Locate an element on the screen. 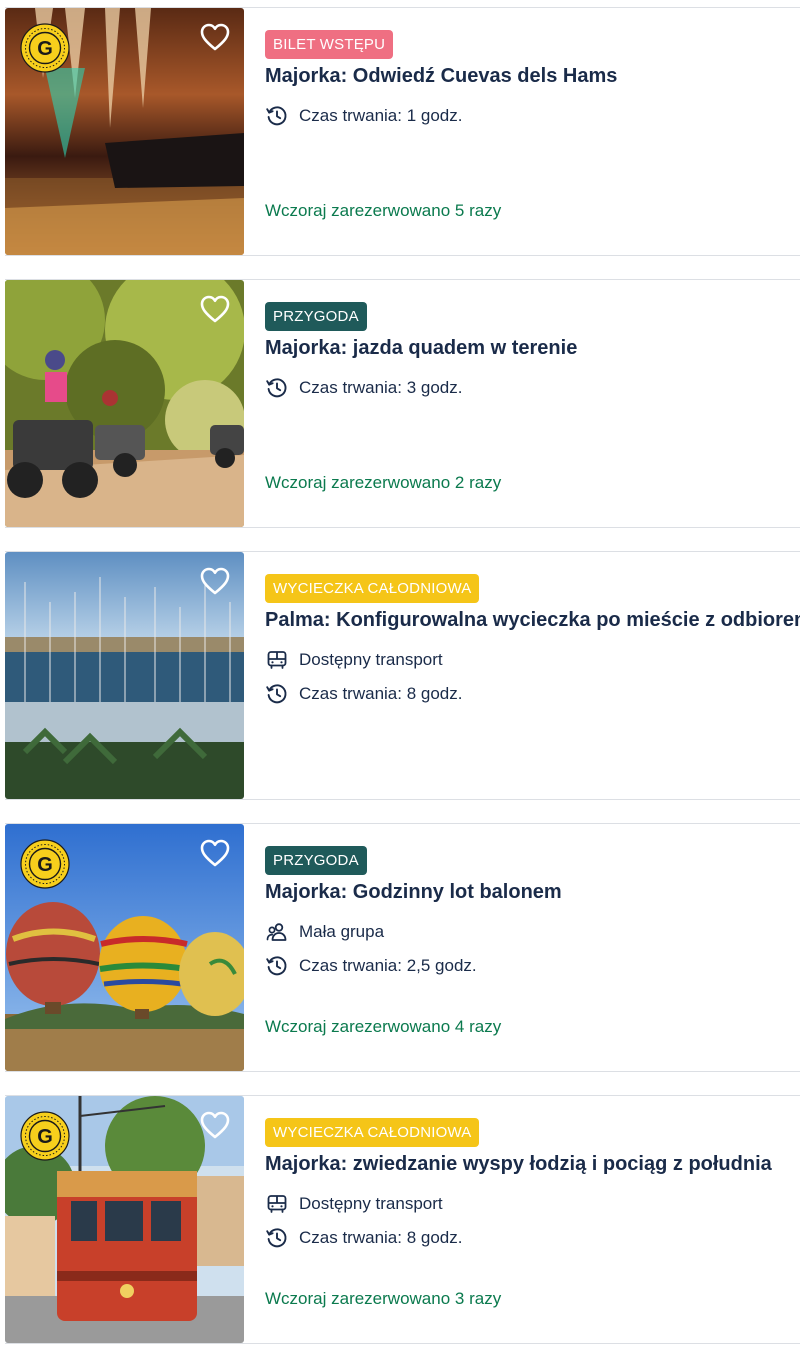 The image size is (800, 1348). duration-text: Czas trwania: 3 godz. is located at coordinates (381, 387).